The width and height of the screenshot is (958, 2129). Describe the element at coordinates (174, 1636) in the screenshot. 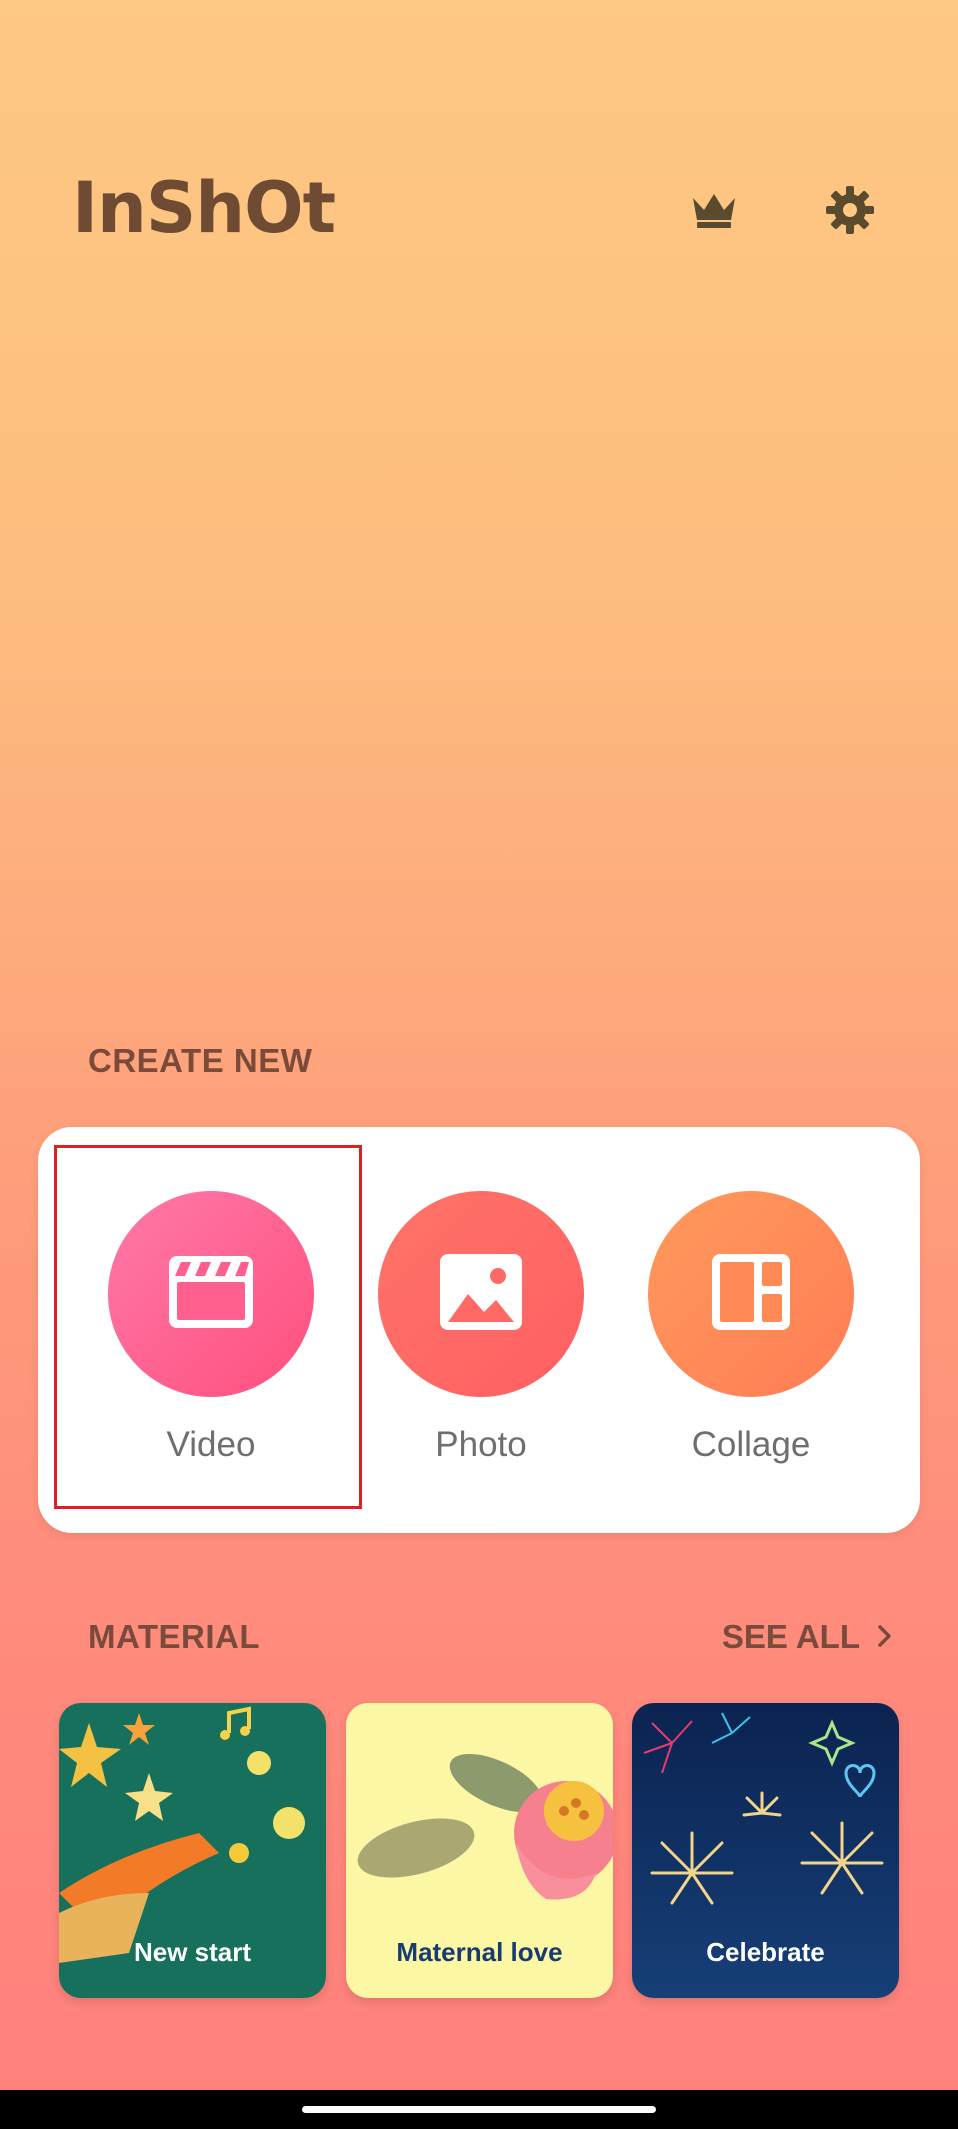

I see `material-title: MATERIAL` at that location.